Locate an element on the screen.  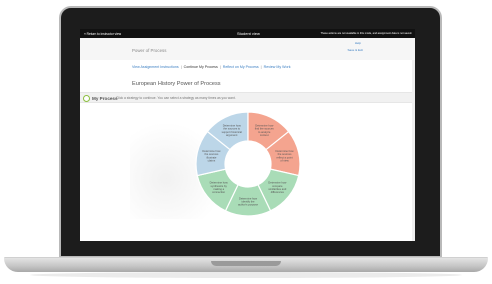
process-name: My Process is located at coordinates (105, 98).